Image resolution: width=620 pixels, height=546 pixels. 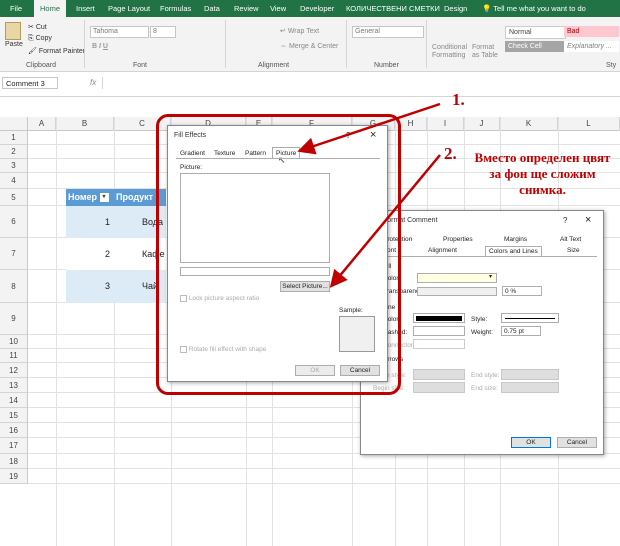 I want to click on arrow-to-select-picture, so click(x=385, y=221).